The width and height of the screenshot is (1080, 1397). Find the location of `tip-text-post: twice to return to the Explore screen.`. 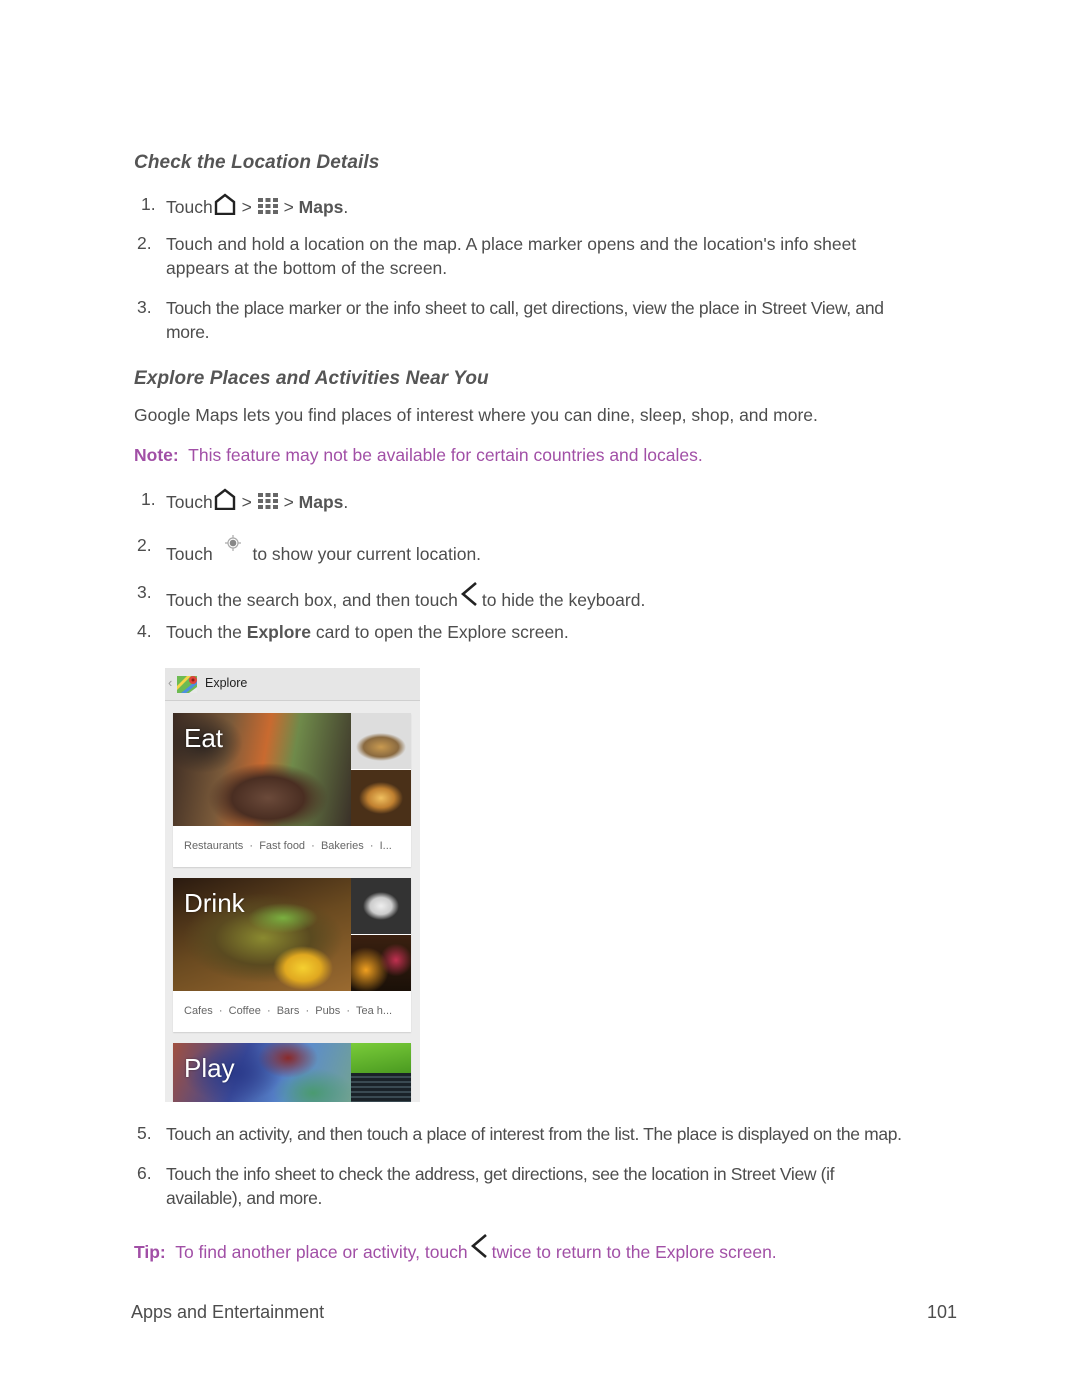

tip-text-post: twice to return to the Explore screen. is located at coordinates (634, 1252).